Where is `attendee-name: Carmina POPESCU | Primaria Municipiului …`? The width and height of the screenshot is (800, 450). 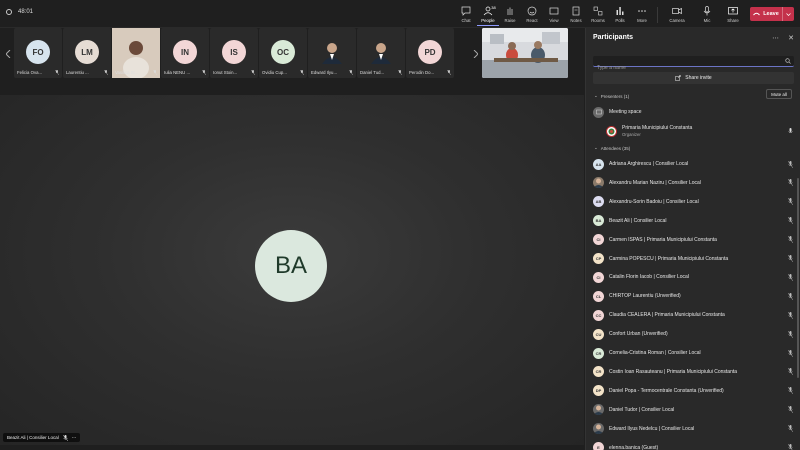
attendee-name: Carmina POPESCU | Primaria Municipiului … is located at coordinates (669, 258).